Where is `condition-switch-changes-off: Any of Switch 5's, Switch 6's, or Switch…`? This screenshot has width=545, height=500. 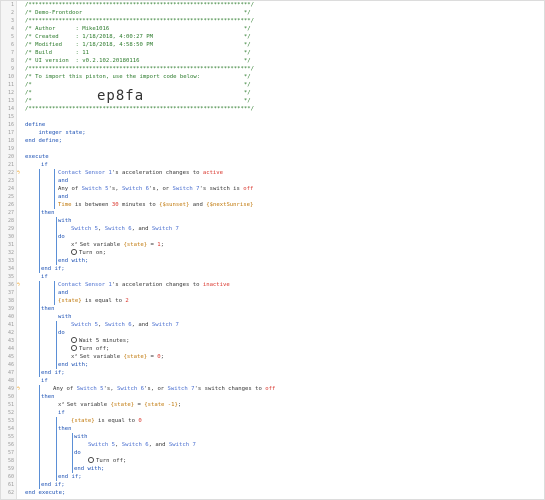 condition-switch-changes-off: Any of Switch 5's, Switch 6's, or Switch… is located at coordinates (164, 389).